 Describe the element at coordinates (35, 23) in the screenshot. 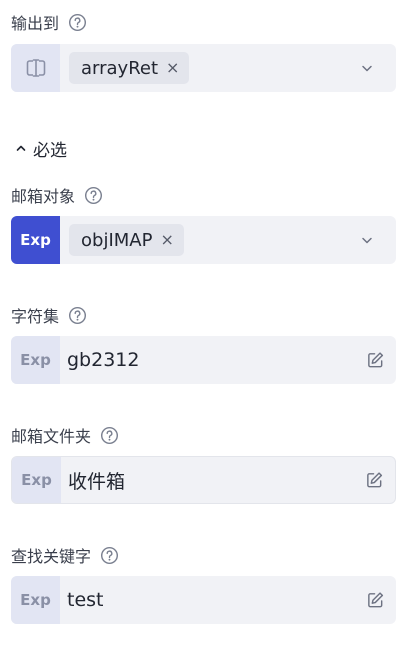

I see `output-label: 输出到` at that location.